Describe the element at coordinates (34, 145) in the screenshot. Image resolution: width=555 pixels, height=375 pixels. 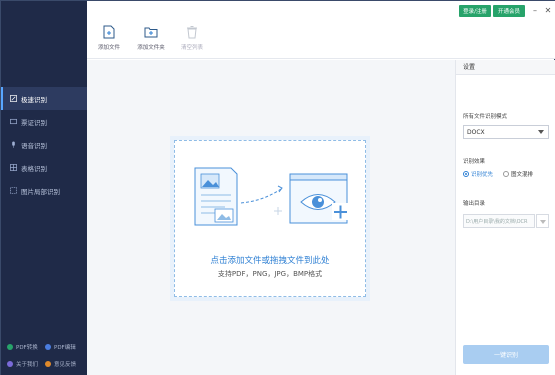
I see `sidebar-item-label: 语音识别` at that location.